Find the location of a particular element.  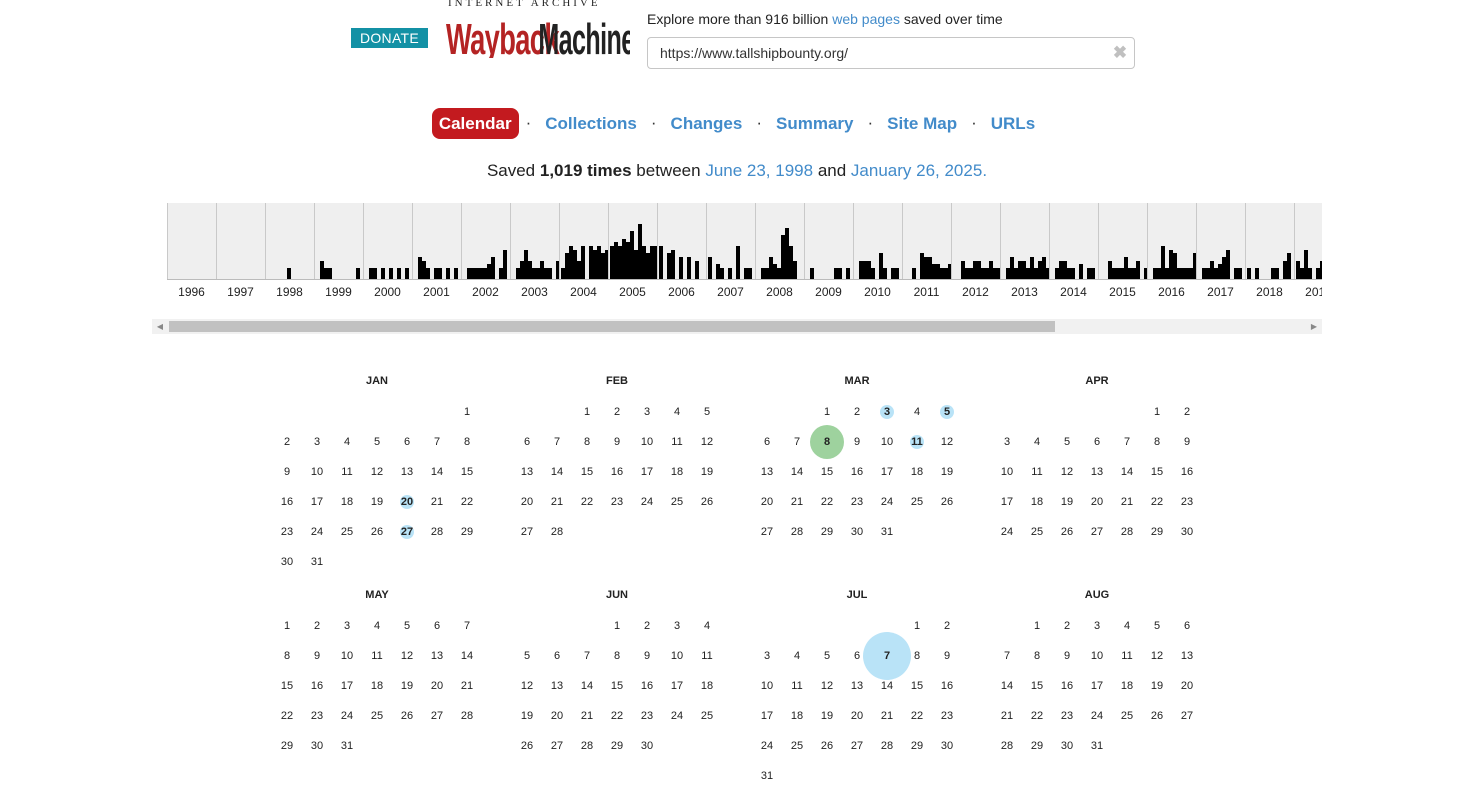

sparkline-scrollbar: ◀ ▶ is located at coordinates (737, 326).